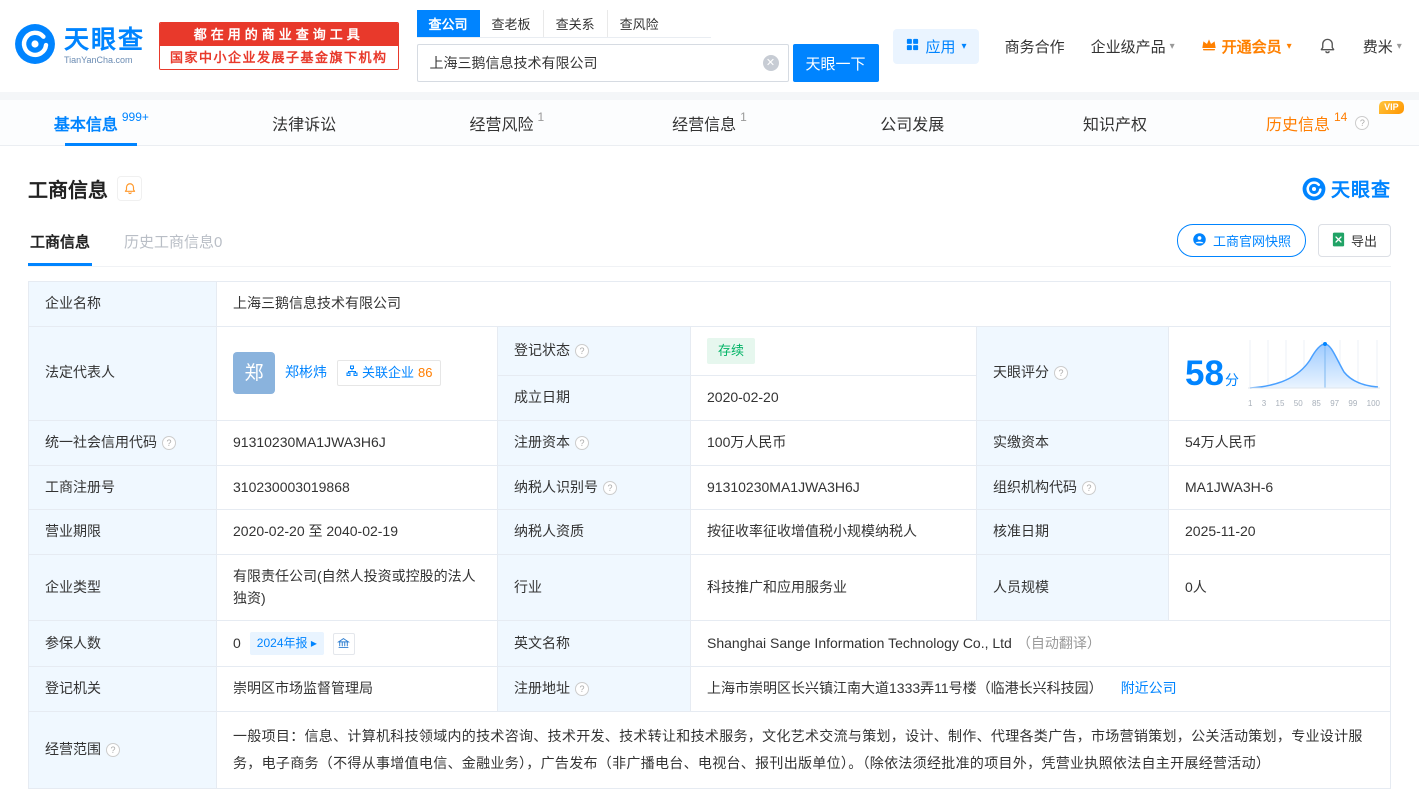 Image resolution: width=1419 pixels, height=802 pixels. I want to click on industry-label: 行业, so click(594, 587).